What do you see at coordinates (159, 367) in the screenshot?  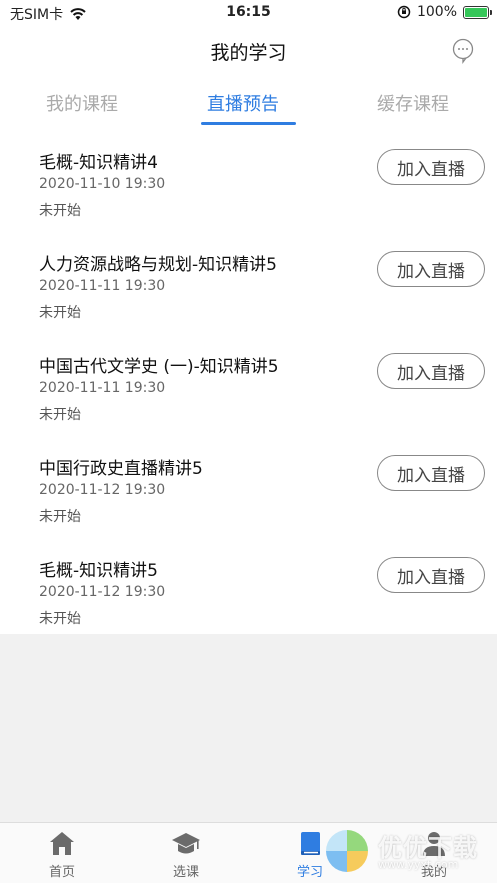 I see `live-title: 中国古代文学史 (一)-知识精讲5` at bounding box center [159, 367].